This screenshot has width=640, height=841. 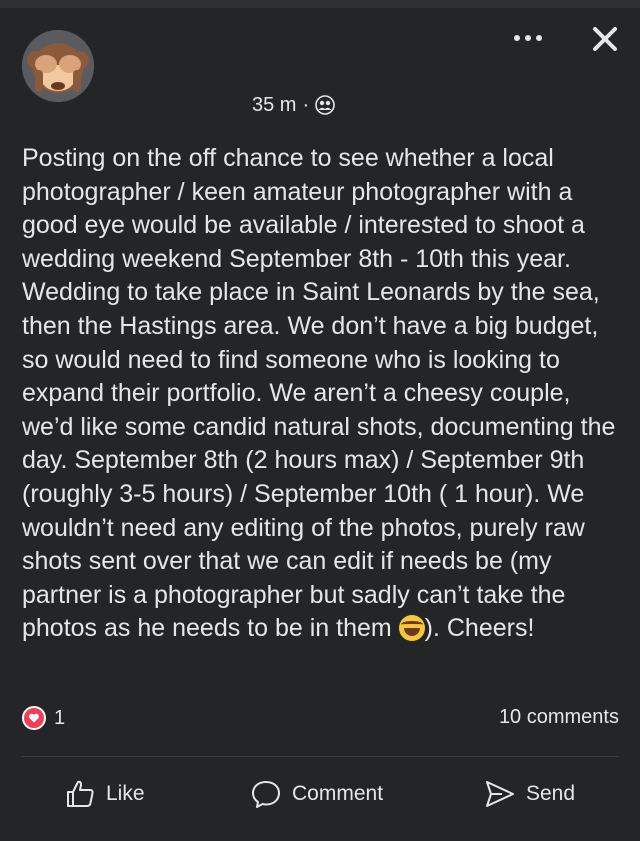 I want to click on love-icon, so click(x=34, y=718).